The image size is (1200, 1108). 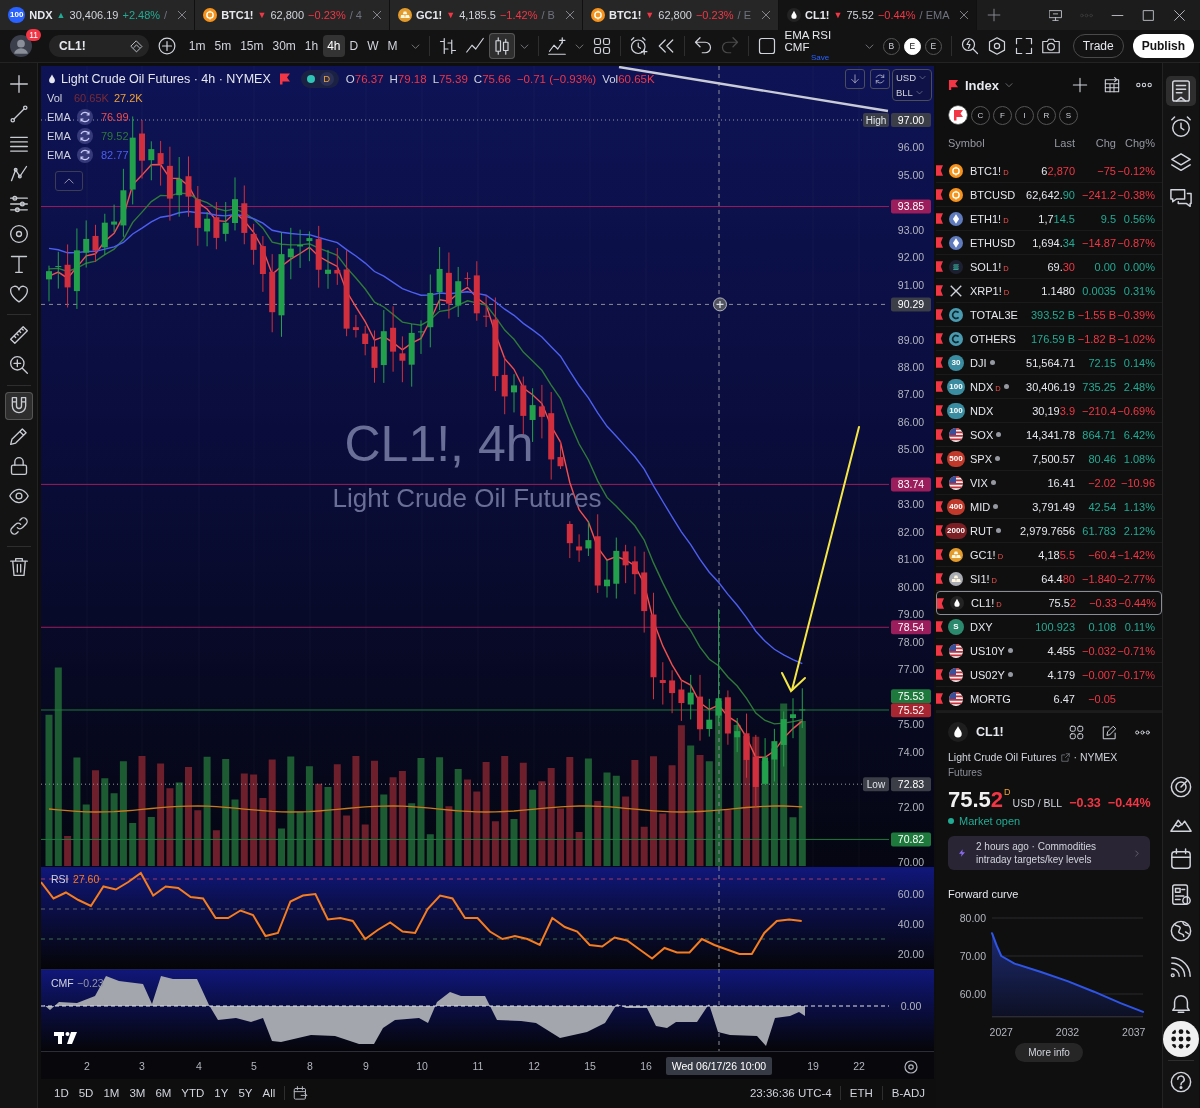 What do you see at coordinates (18, 204) in the screenshot?
I see `sliders-icon` at bounding box center [18, 204].